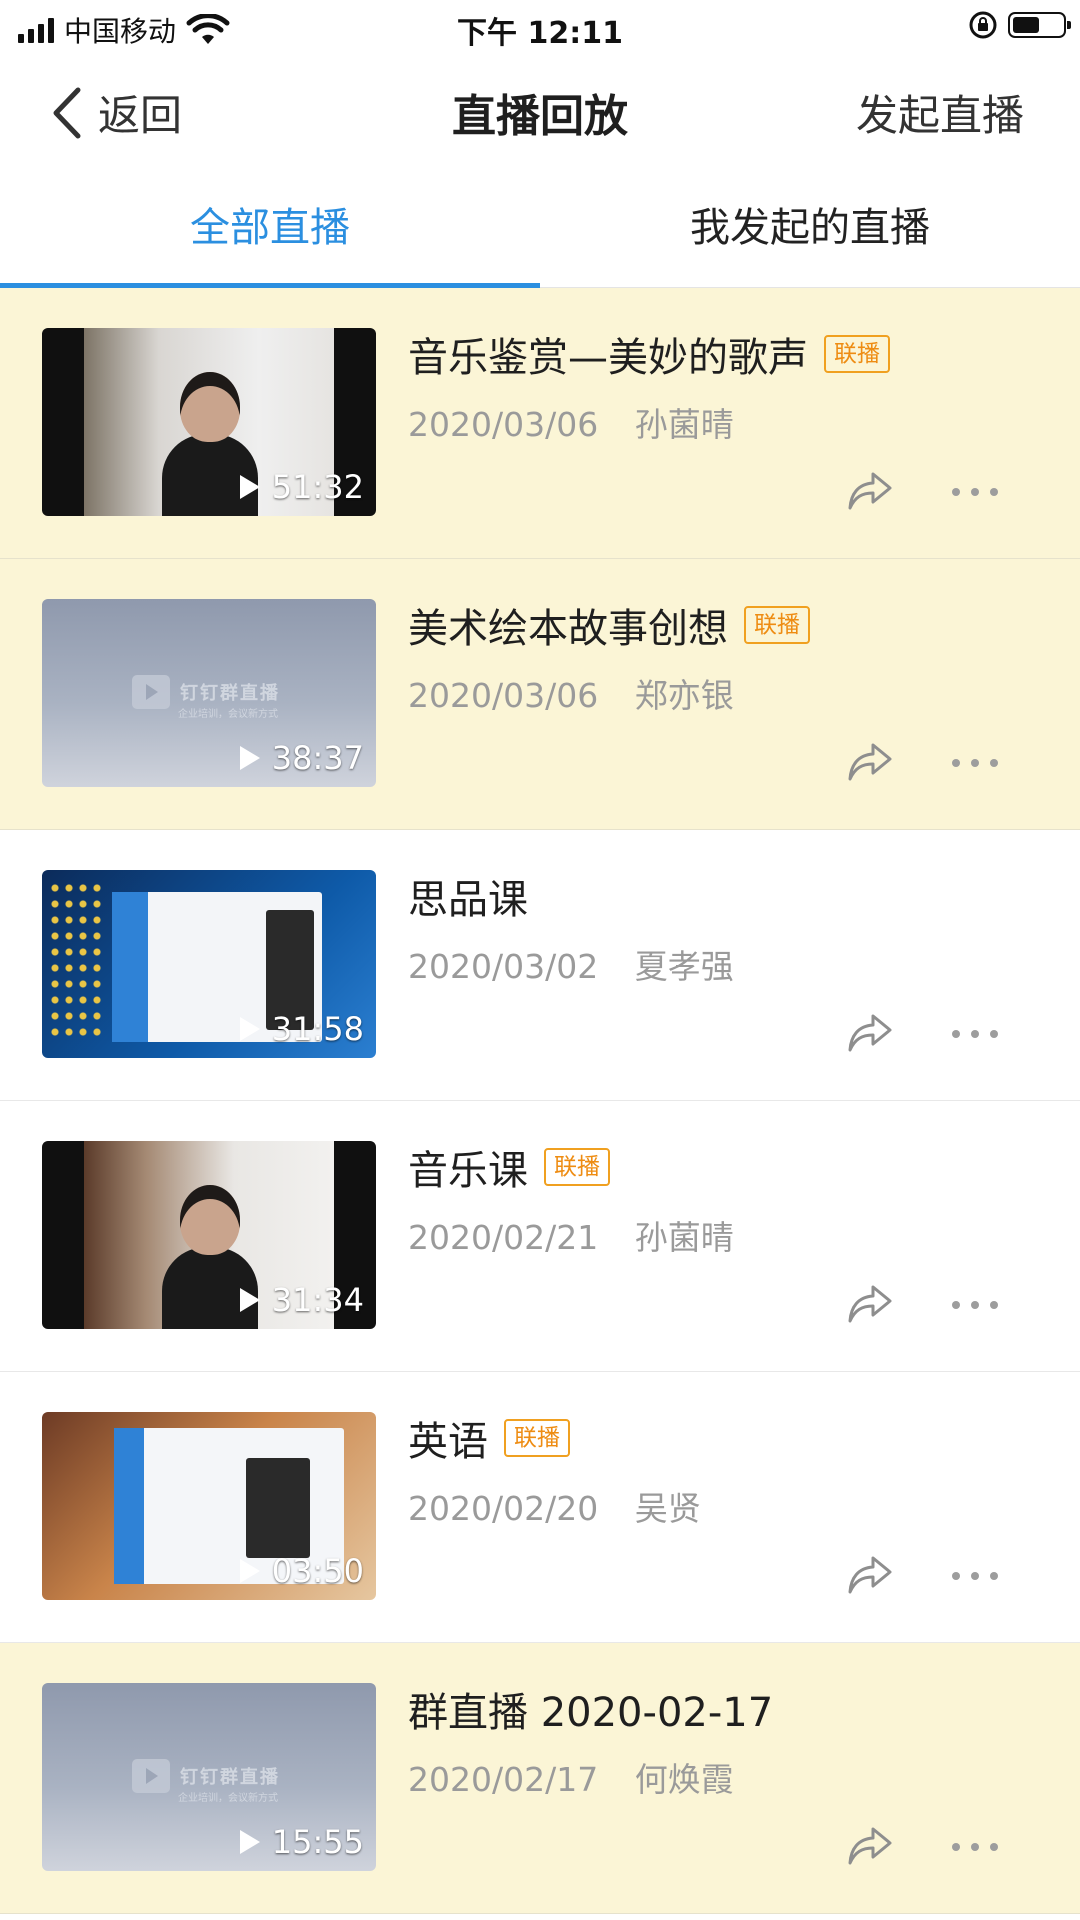 The image size is (1080, 1920). Describe the element at coordinates (728, 385) in the screenshot. I see `item-info: 音乐鉴赏—美妙的歌声 联播 2020/03/06 孙菌晴` at that location.